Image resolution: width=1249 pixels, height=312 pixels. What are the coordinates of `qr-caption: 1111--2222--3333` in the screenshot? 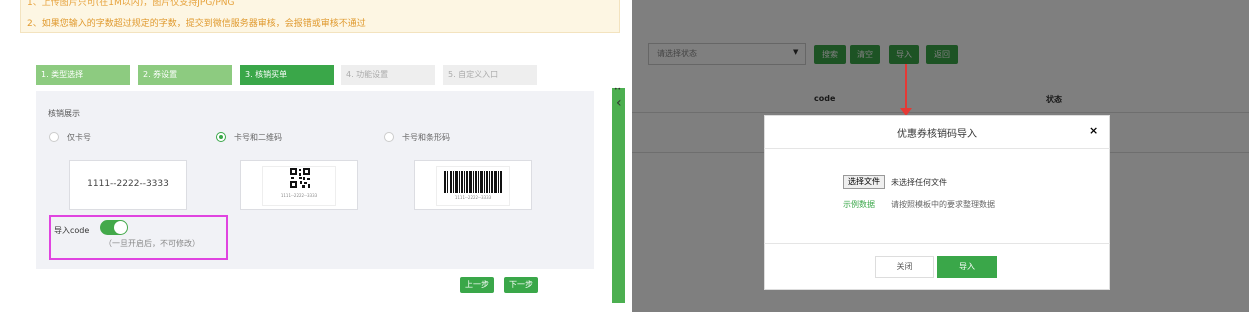 It's located at (299, 195).